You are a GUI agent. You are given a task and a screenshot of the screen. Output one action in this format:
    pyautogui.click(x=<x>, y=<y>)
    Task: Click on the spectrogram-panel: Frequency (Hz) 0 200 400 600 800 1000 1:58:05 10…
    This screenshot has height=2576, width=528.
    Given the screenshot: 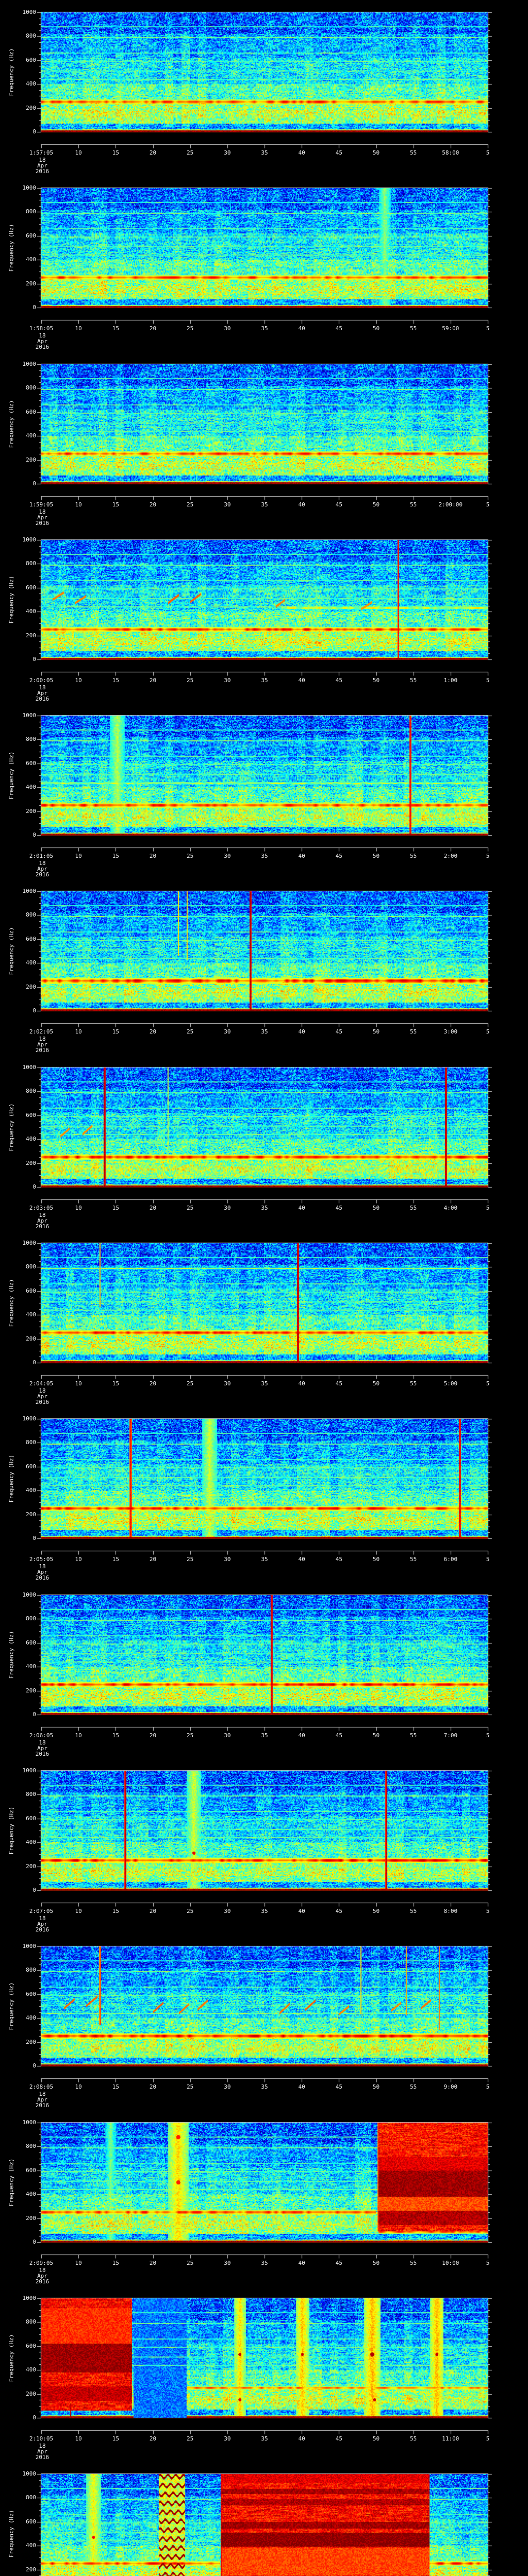 What is the action you would take?
    pyautogui.click(x=264, y=264)
    